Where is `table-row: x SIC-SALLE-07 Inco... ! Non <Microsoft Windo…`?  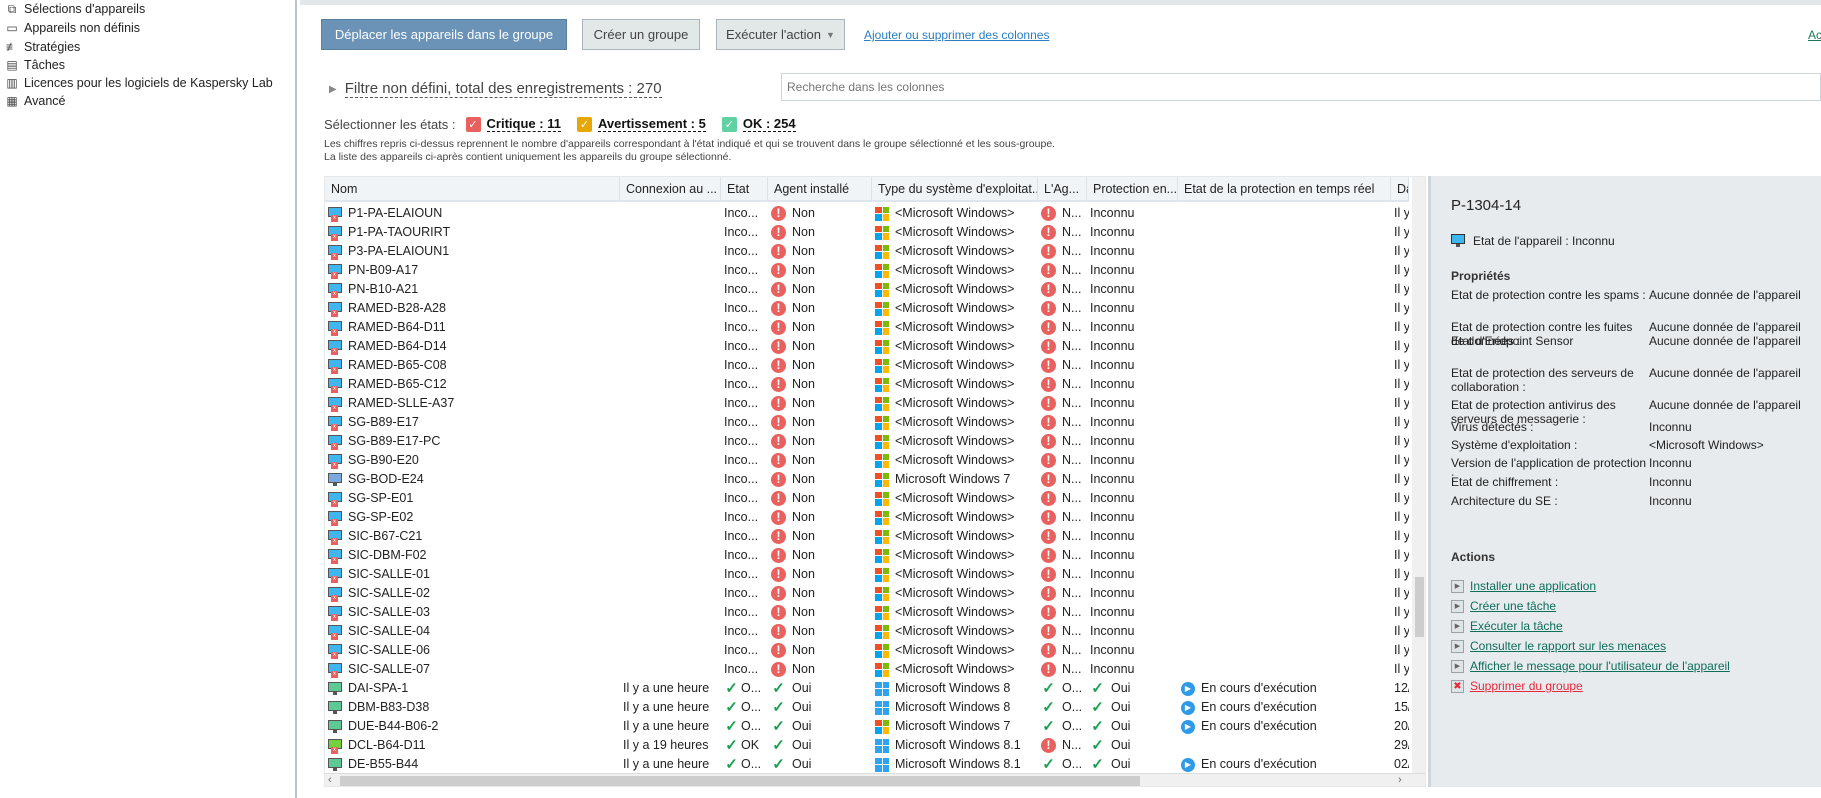
table-row: x SIC-SALLE-07 Inco... ! Non <Microsoft Windo… is located at coordinates (867, 669).